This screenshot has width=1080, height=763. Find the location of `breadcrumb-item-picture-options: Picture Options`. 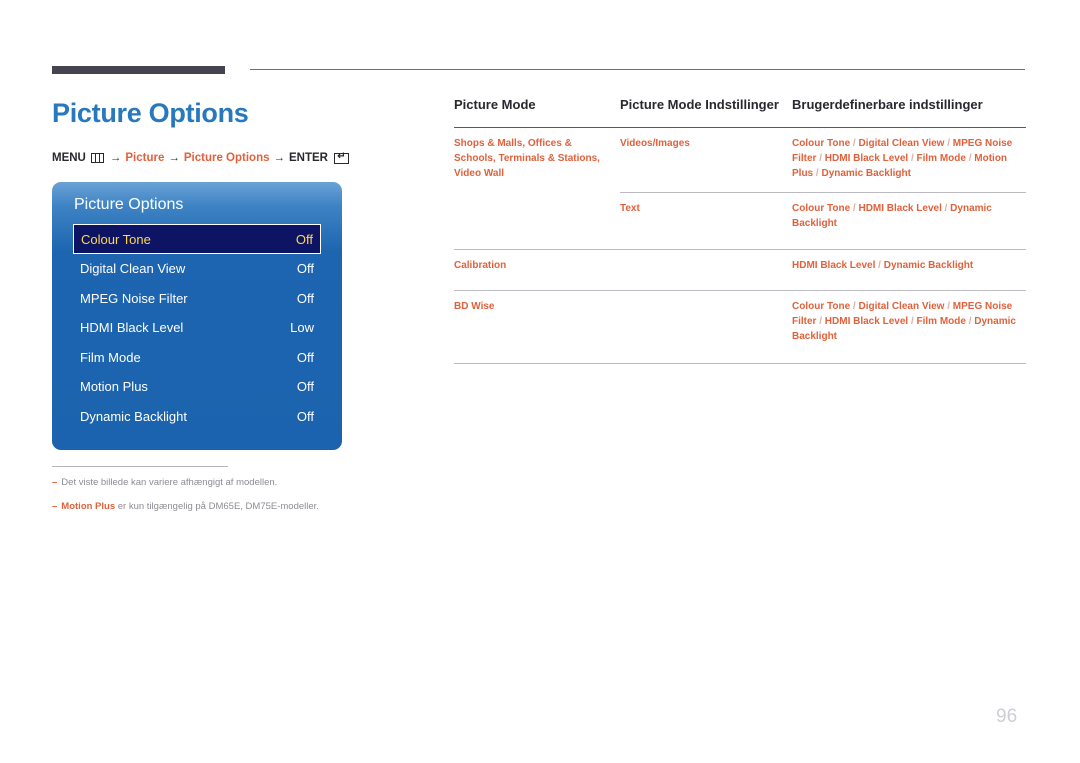

breadcrumb-item-picture-options: Picture Options is located at coordinates (227, 158).